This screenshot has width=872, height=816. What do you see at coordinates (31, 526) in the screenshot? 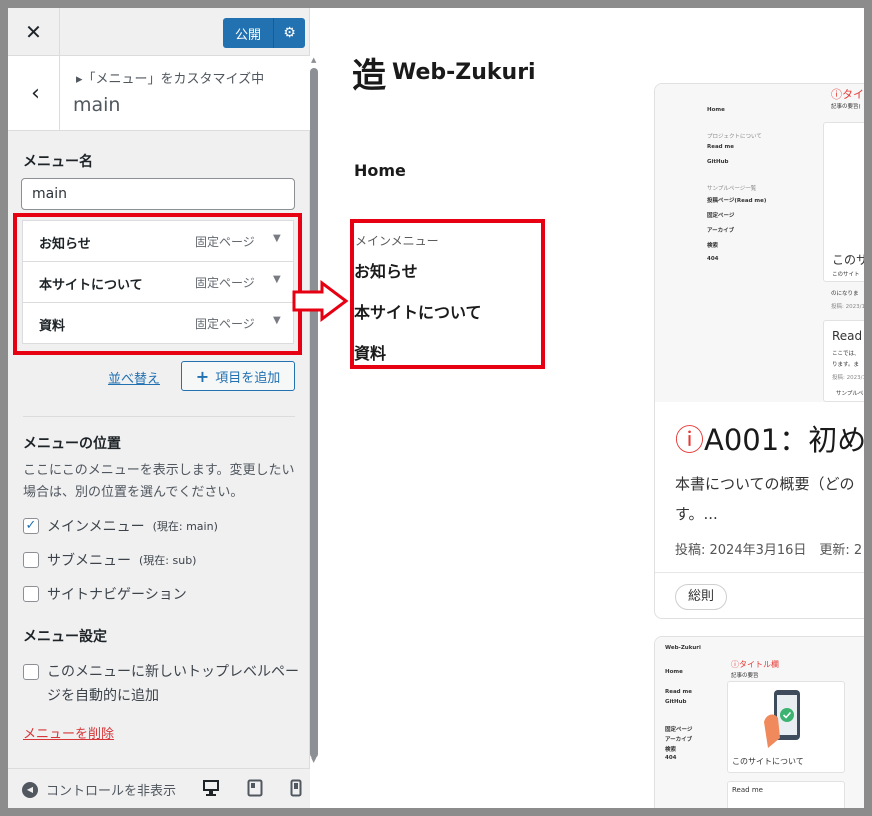
I see `checkbox: ✓` at bounding box center [31, 526].